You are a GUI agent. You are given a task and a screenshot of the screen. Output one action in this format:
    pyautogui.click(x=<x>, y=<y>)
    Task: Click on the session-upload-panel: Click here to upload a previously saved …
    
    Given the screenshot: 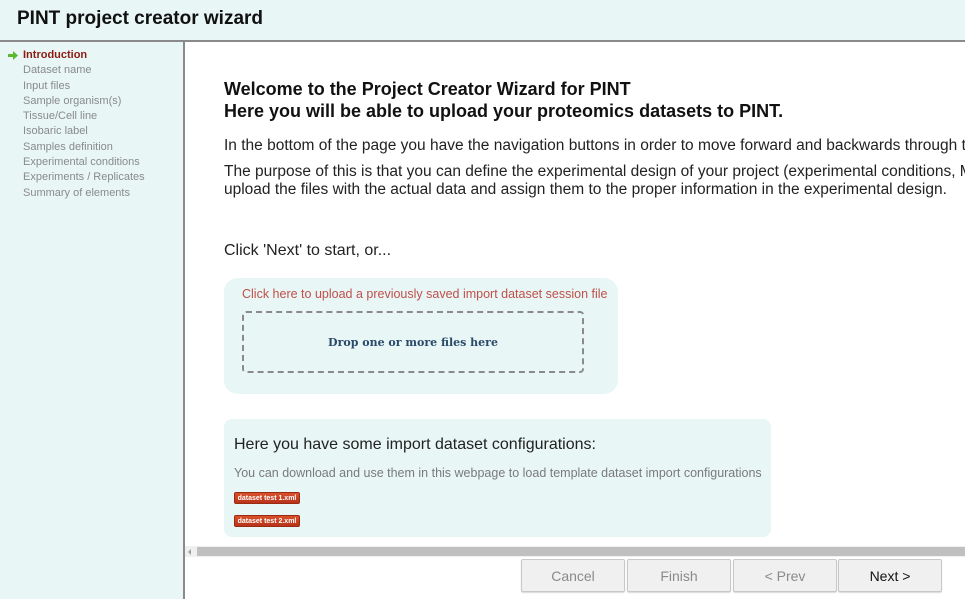 What is the action you would take?
    pyautogui.click(x=421, y=336)
    